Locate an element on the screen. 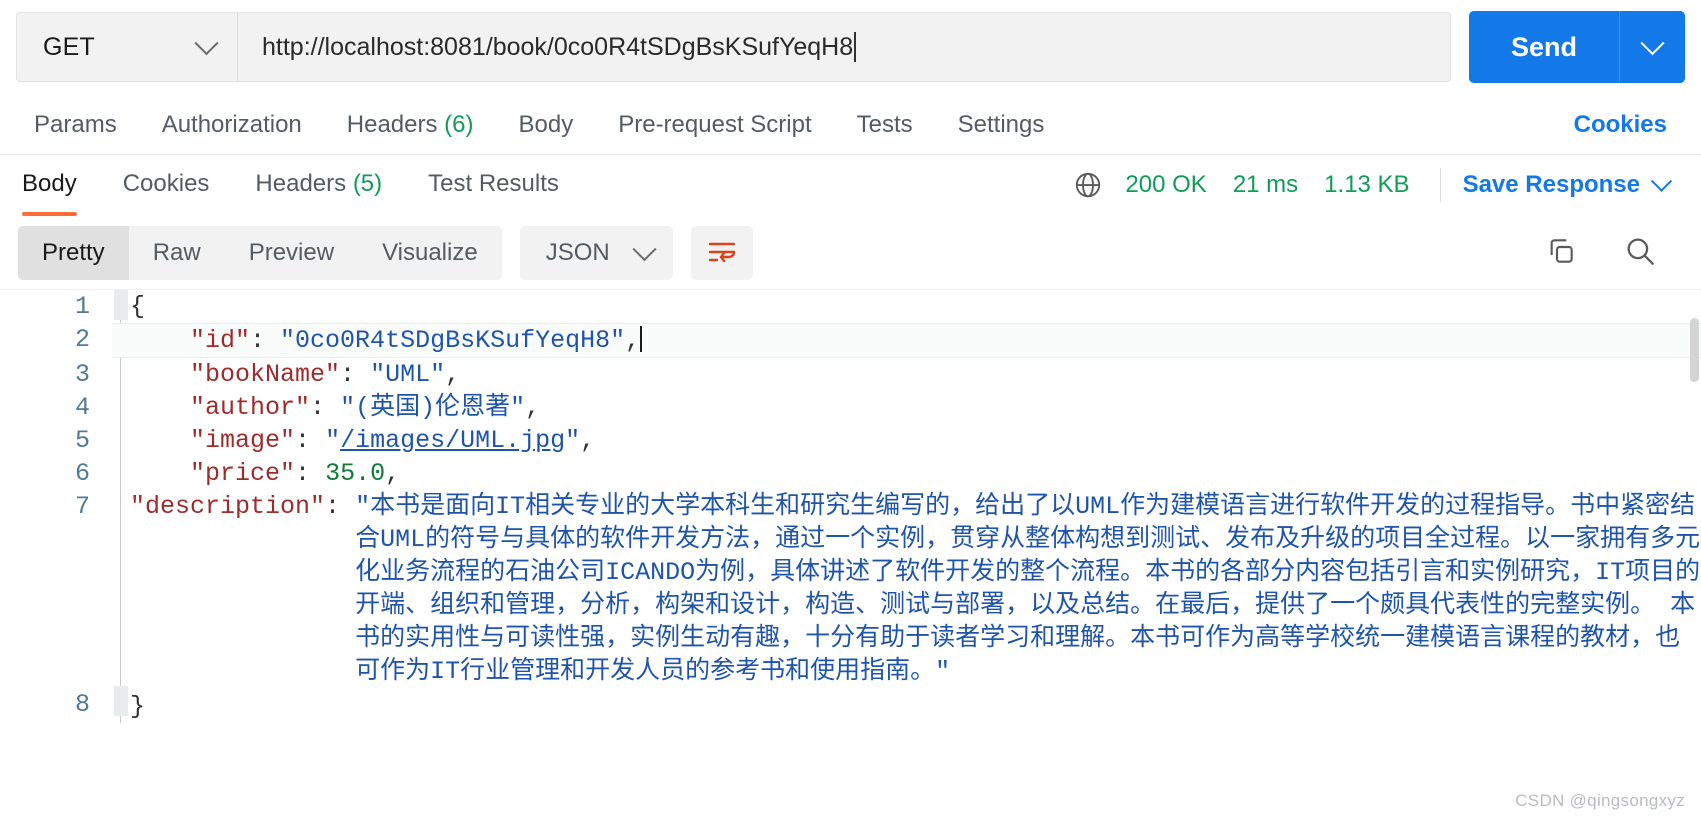 This screenshot has height=833, width=1701. response-format-bar: Pretty Raw Preview Visualize JSON is located at coordinates (850, 252).